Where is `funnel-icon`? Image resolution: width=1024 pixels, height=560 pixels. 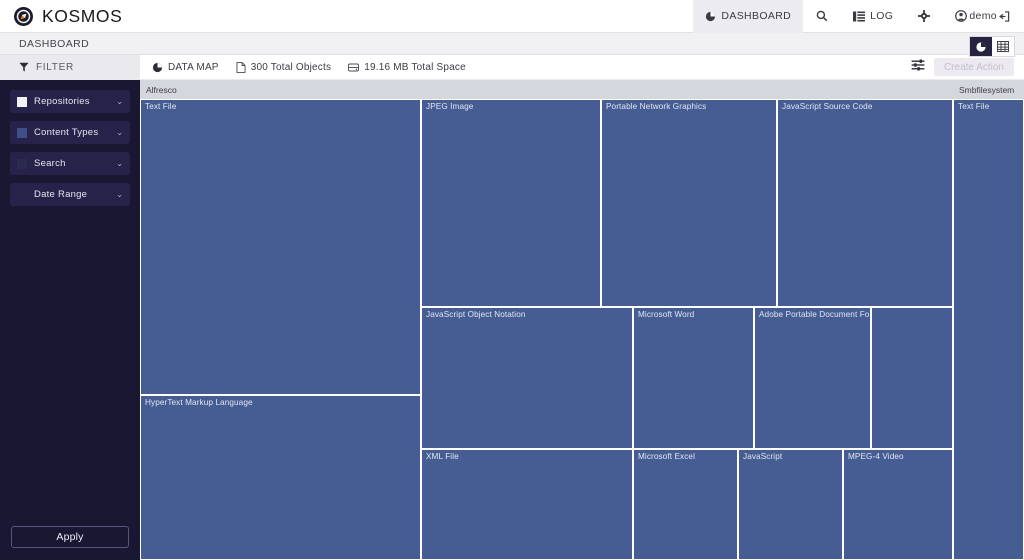 funnel-icon is located at coordinates (24, 68).